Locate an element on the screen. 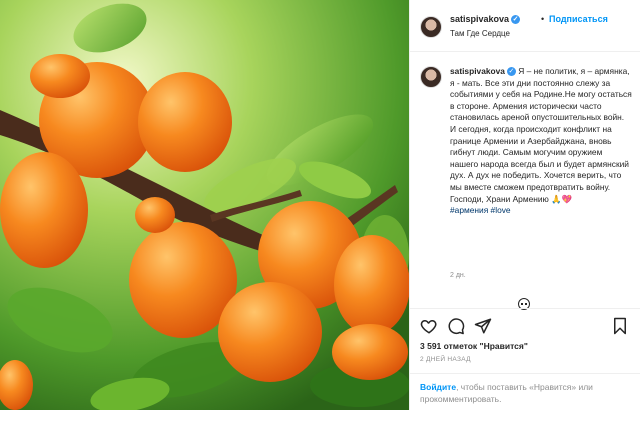 This screenshot has height=429, width=640. post-date: 2 ДНЕЙ НАЗАД is located at coordinates (445, 359).